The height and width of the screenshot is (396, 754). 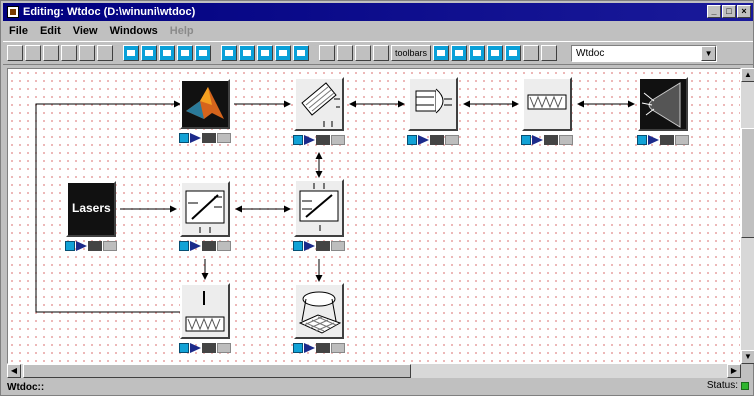 I want to click on scroll-down-icon: ▼, so click(x=747, y=357).